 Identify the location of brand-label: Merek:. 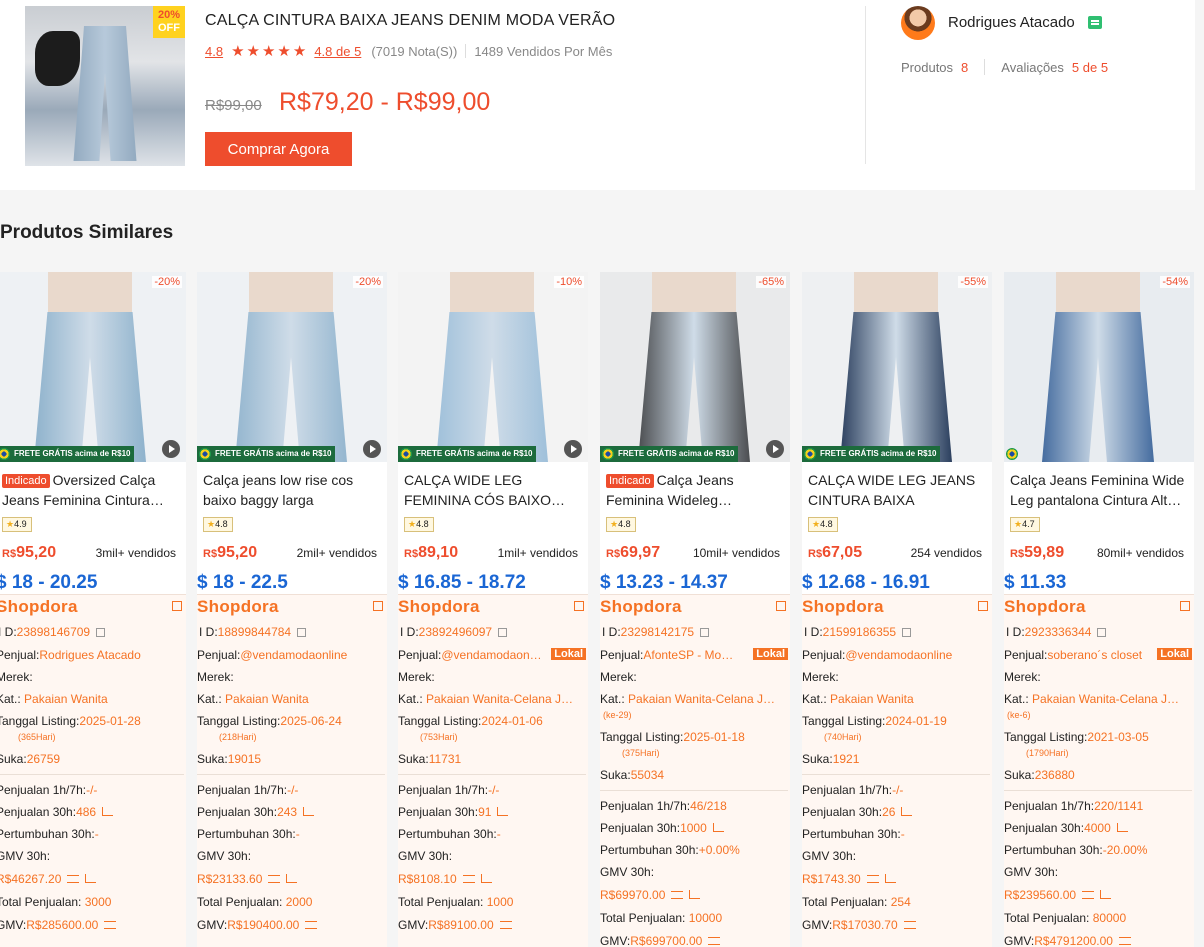
(215, 677).